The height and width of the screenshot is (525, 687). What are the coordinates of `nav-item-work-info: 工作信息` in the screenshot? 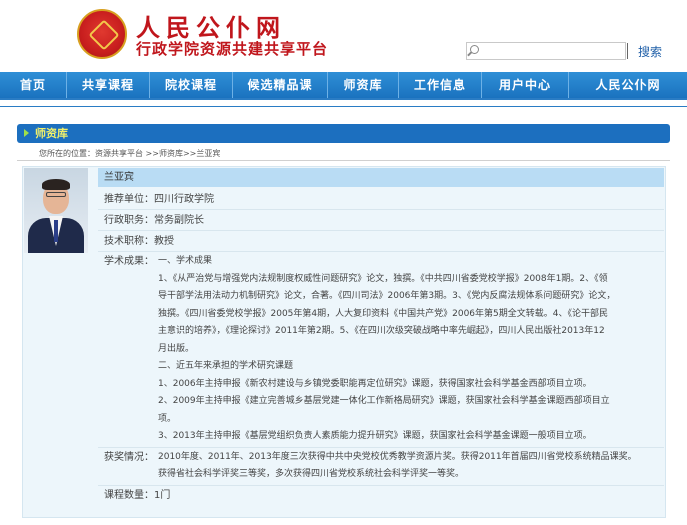 It's located at (440, 85).